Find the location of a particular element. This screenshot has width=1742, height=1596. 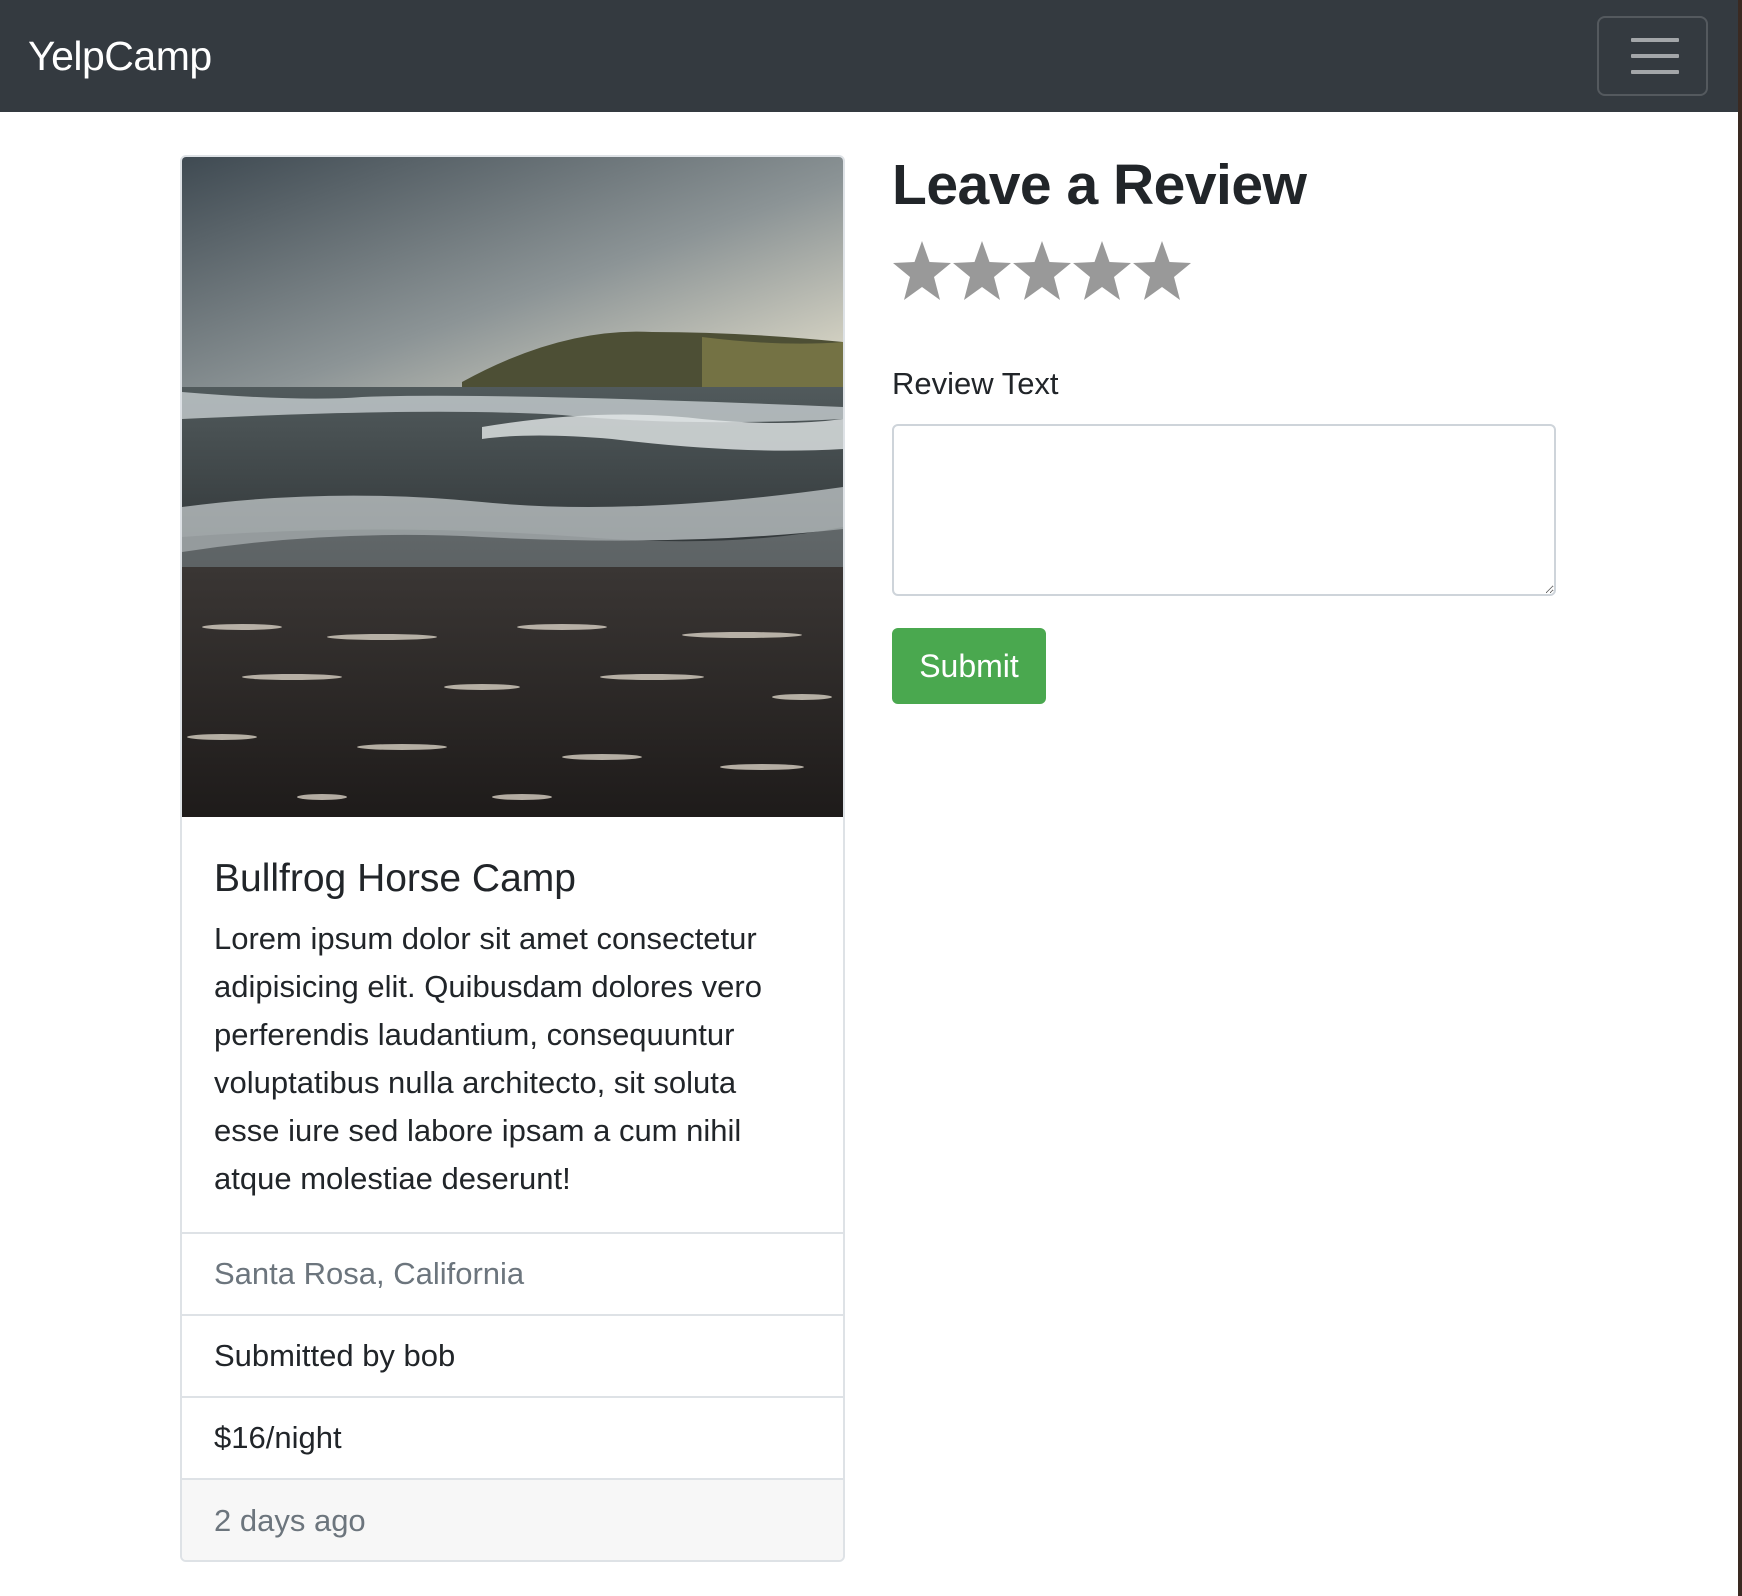

campground-posted-time: 2 days ago is located at coordinates (512, 1519).